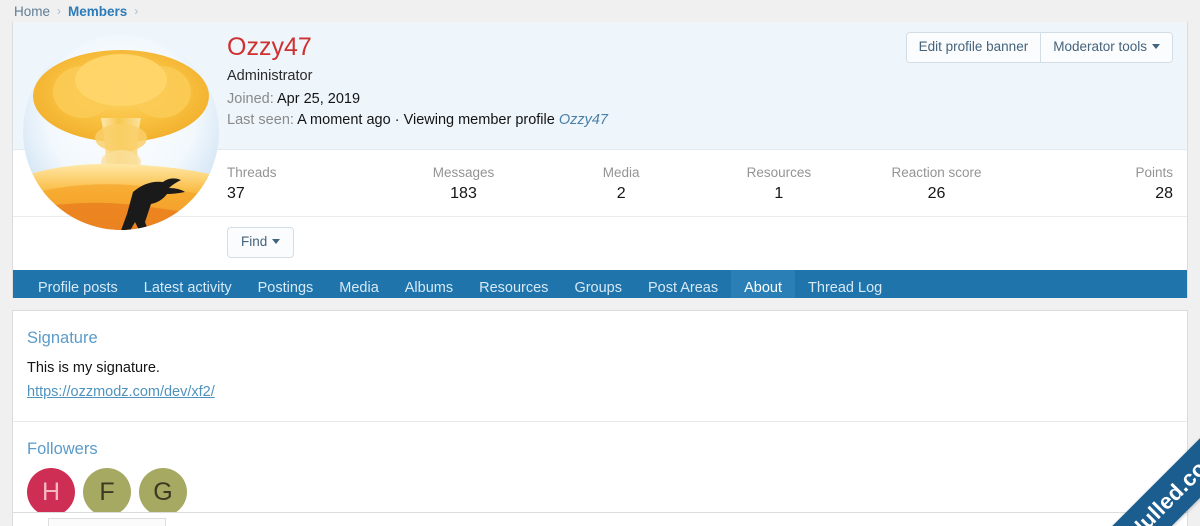 The image size is (1200, 526). I want to click on find-button-label: Find, so click(254, 241).